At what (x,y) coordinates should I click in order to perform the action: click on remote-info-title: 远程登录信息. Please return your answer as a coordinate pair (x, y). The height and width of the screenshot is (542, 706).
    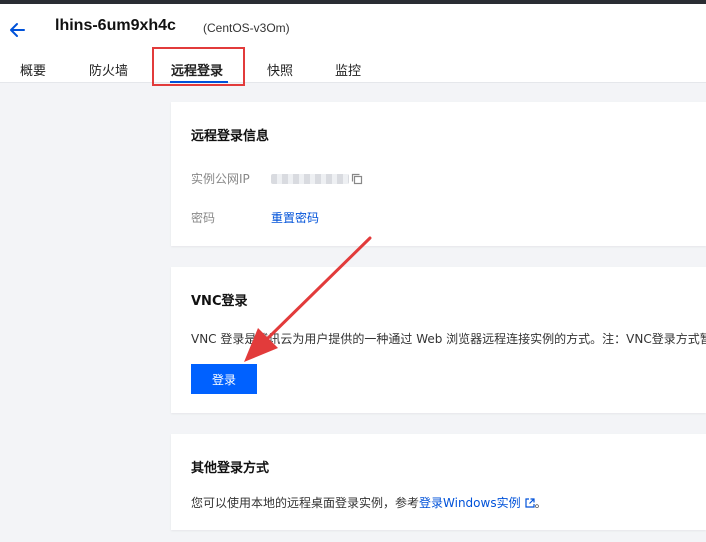
    Looking at the image, I should click on (230, 136).